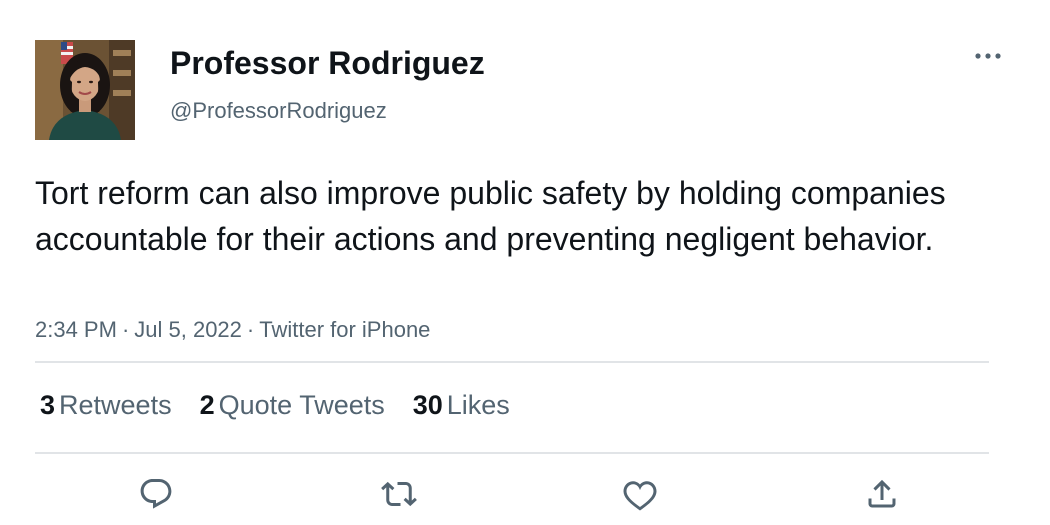  I want to click on tweet-date: Jul 5, 2022, so click(188, 329).